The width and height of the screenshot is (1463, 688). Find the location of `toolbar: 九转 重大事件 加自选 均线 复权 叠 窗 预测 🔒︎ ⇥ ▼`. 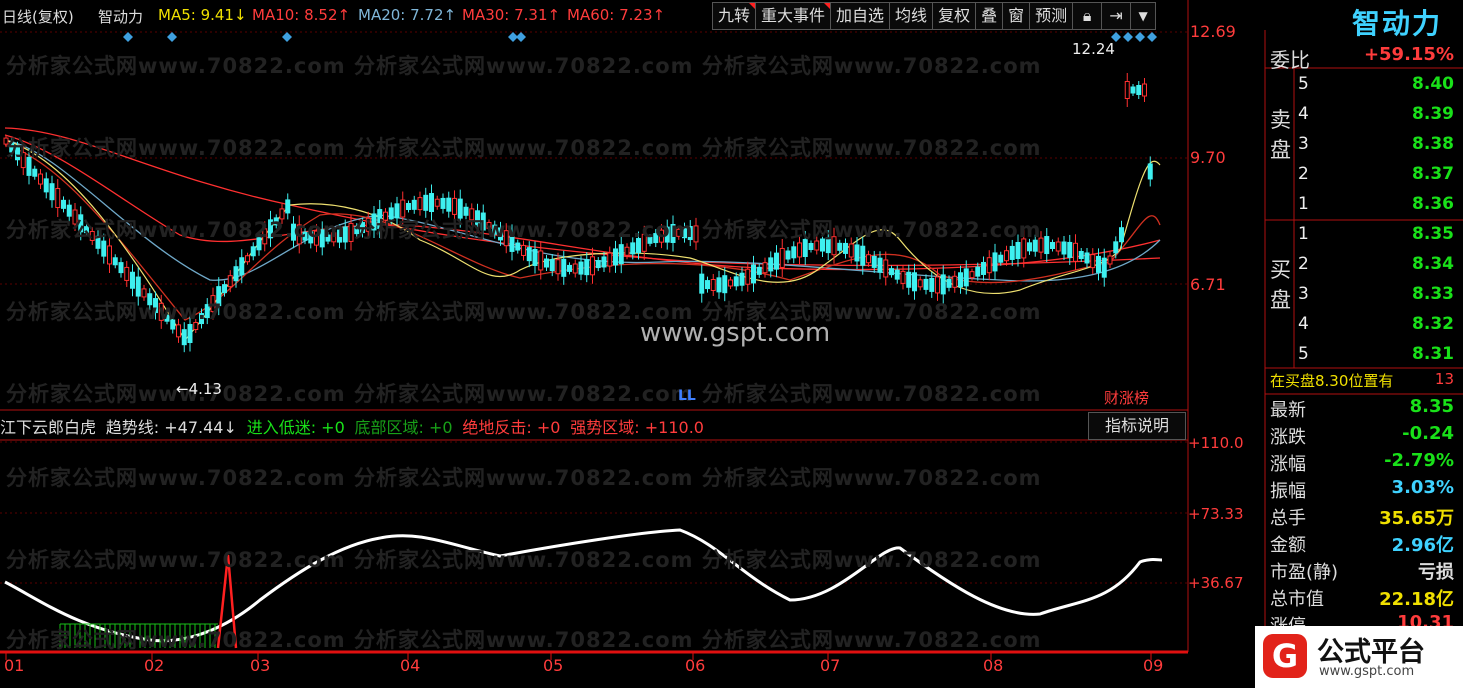

toolbar: 九转 重大事件 加自选 均线 复权 叠 窗 预测 🔒︎ ⇥ ▼ is located at coordinates (934, 16).